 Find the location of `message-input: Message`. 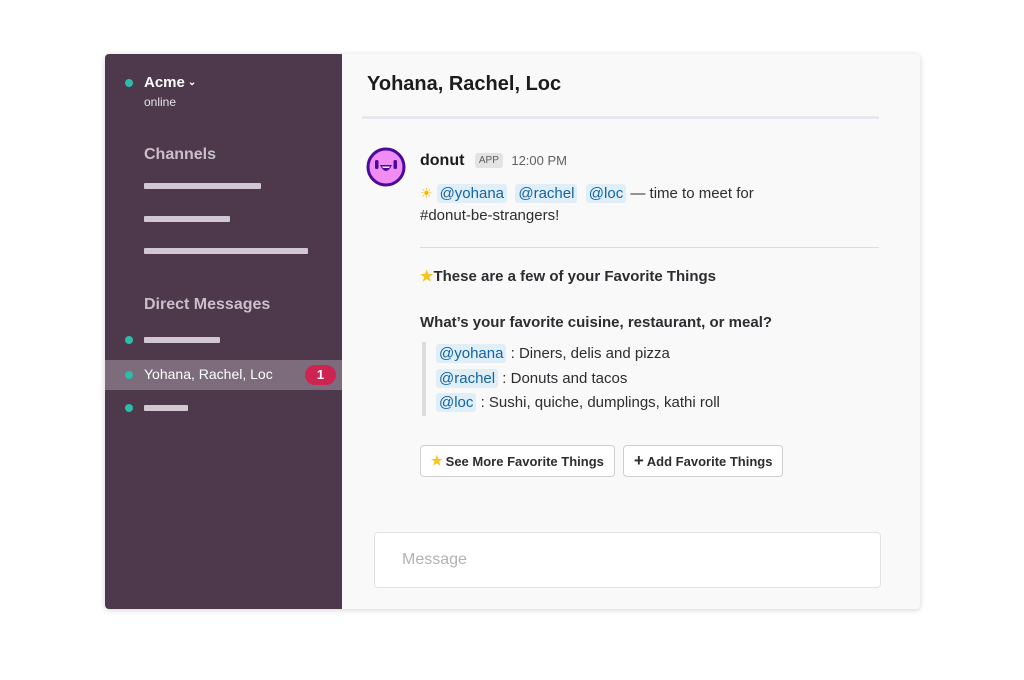

message-input: Message is located at coordinates (627, 560).